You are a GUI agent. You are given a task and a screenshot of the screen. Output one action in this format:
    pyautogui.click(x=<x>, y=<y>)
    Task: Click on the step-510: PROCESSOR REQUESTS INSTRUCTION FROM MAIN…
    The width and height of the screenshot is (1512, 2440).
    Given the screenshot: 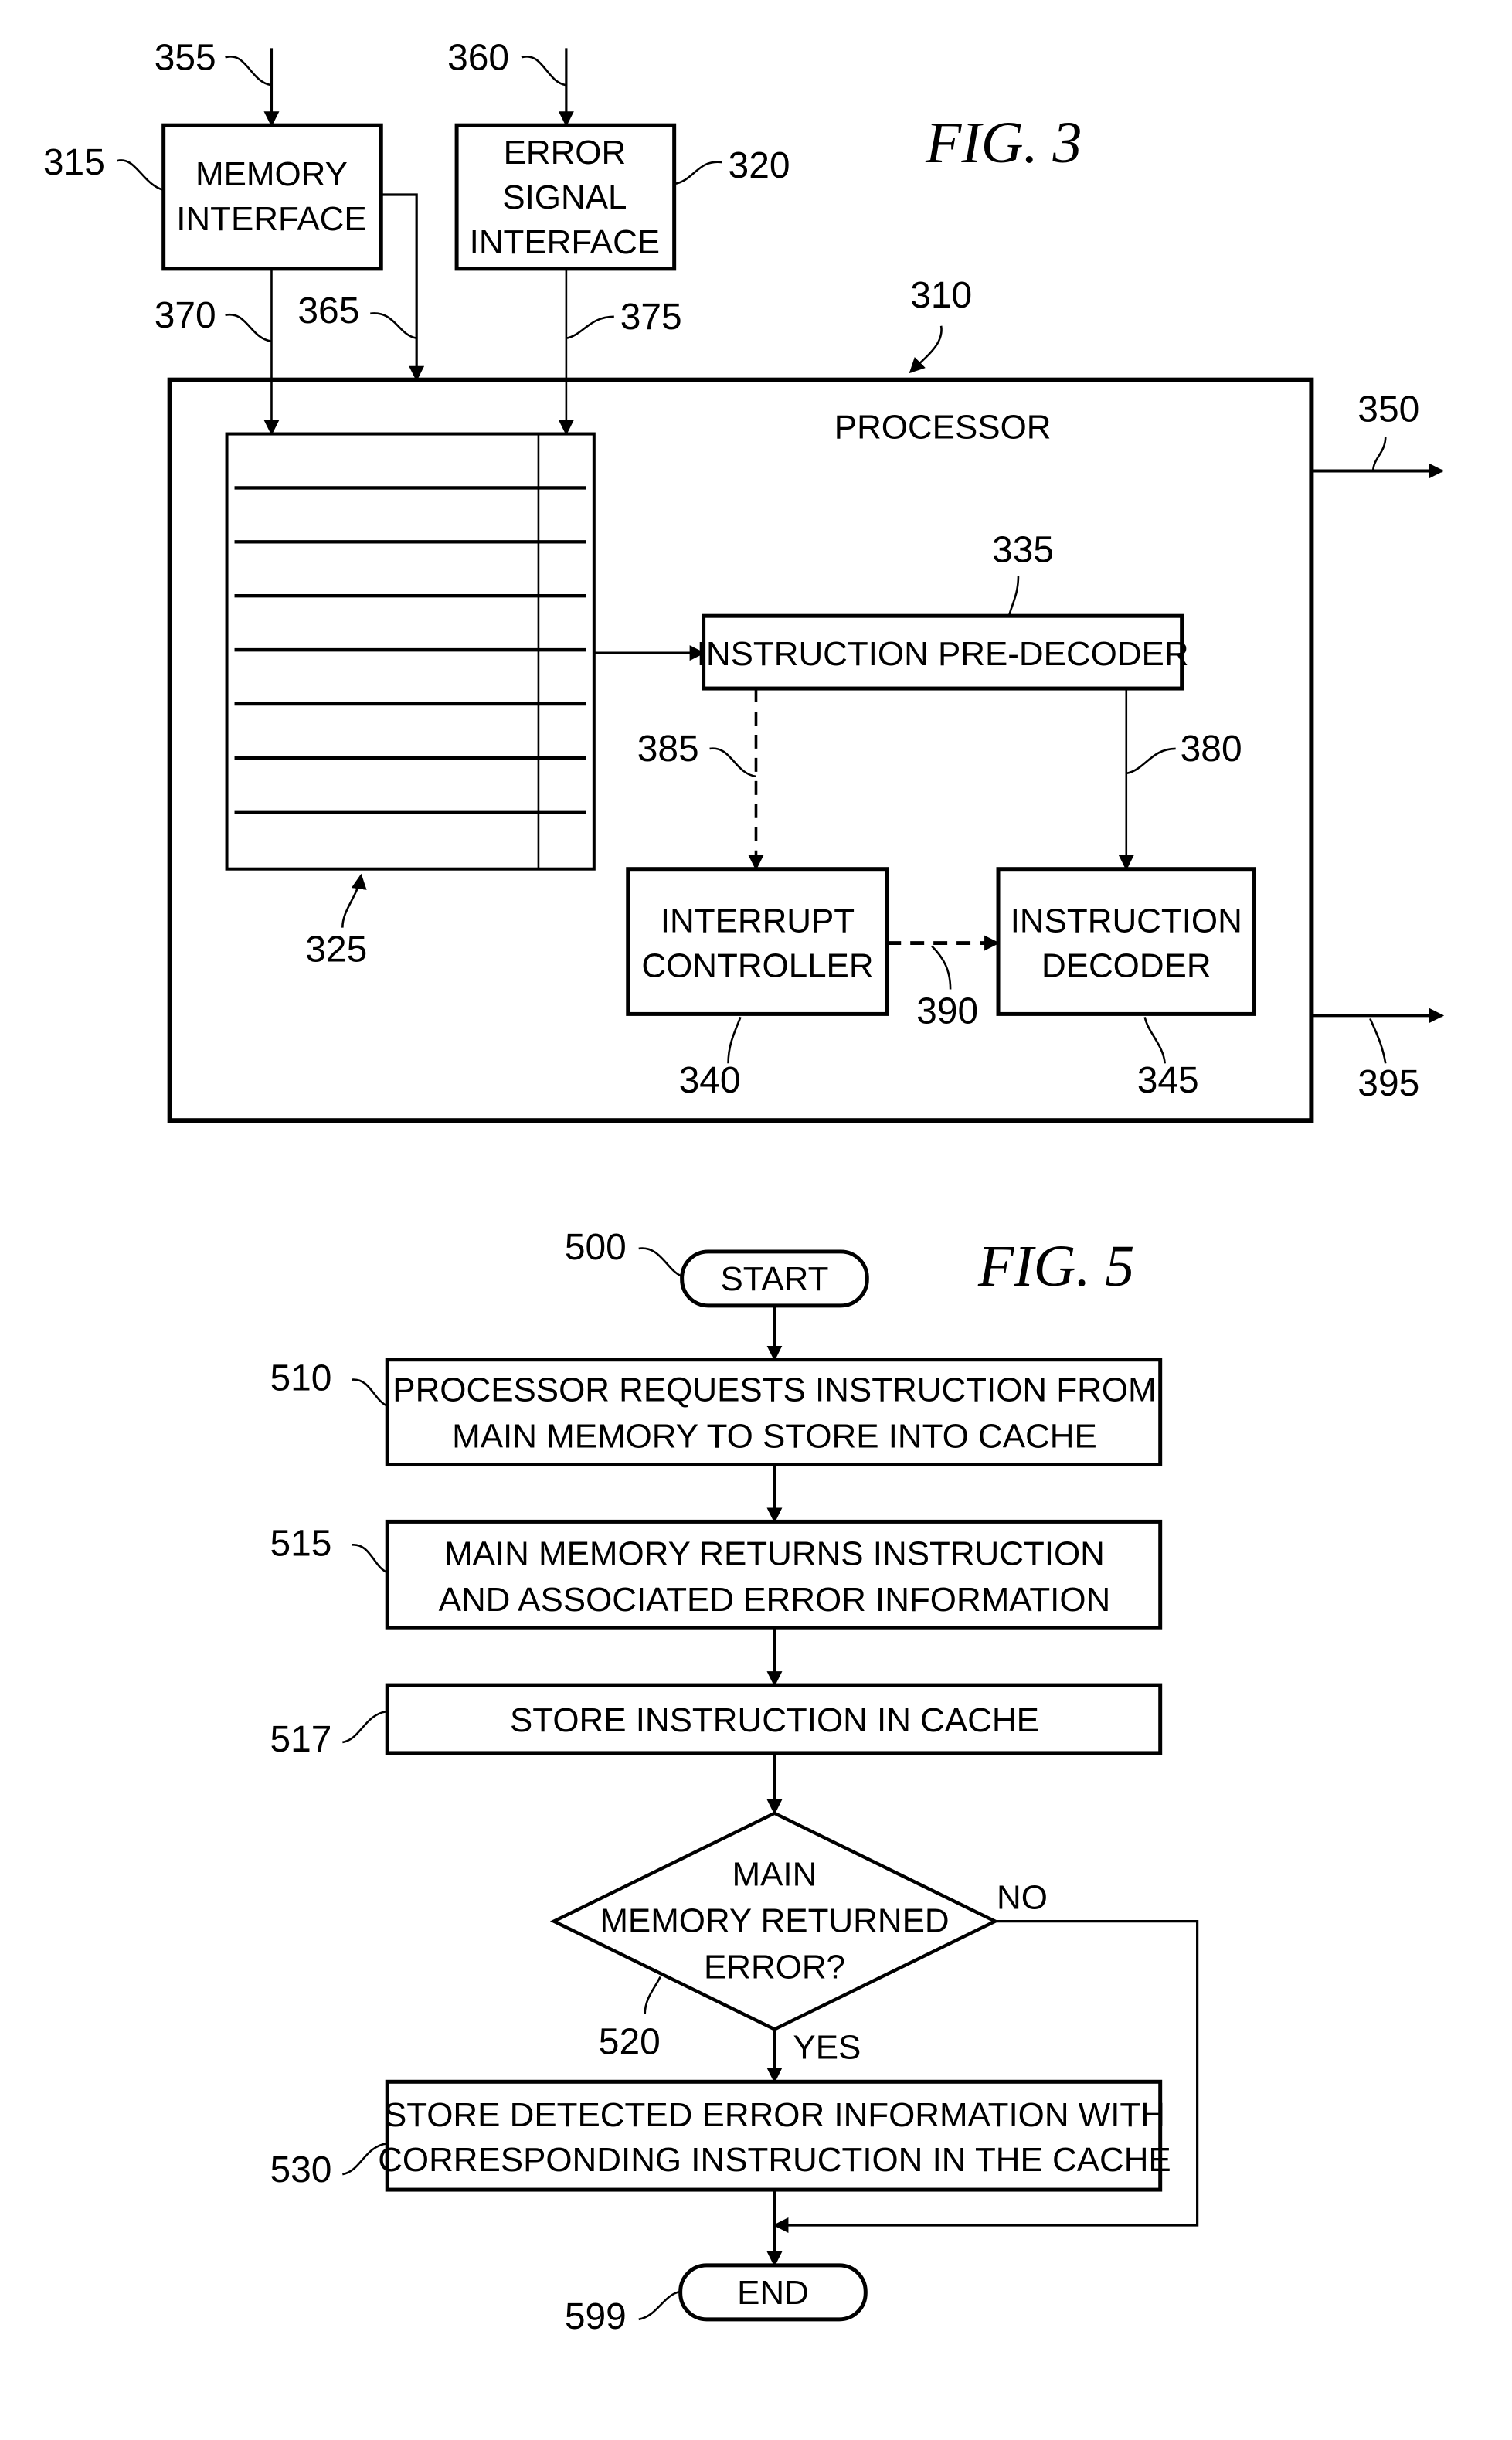 What is the action you would take?
    pyautogui.click(x=774, y=1412)
    